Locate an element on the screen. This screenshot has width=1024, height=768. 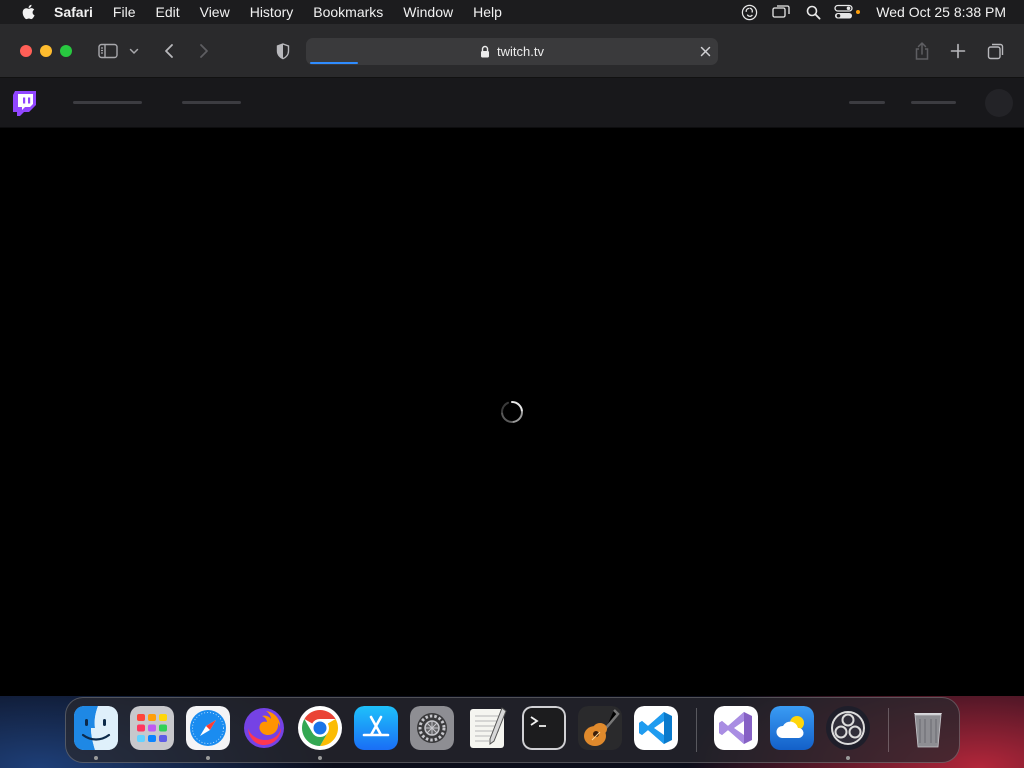
safari-icon is located at coordinates (208, 728).